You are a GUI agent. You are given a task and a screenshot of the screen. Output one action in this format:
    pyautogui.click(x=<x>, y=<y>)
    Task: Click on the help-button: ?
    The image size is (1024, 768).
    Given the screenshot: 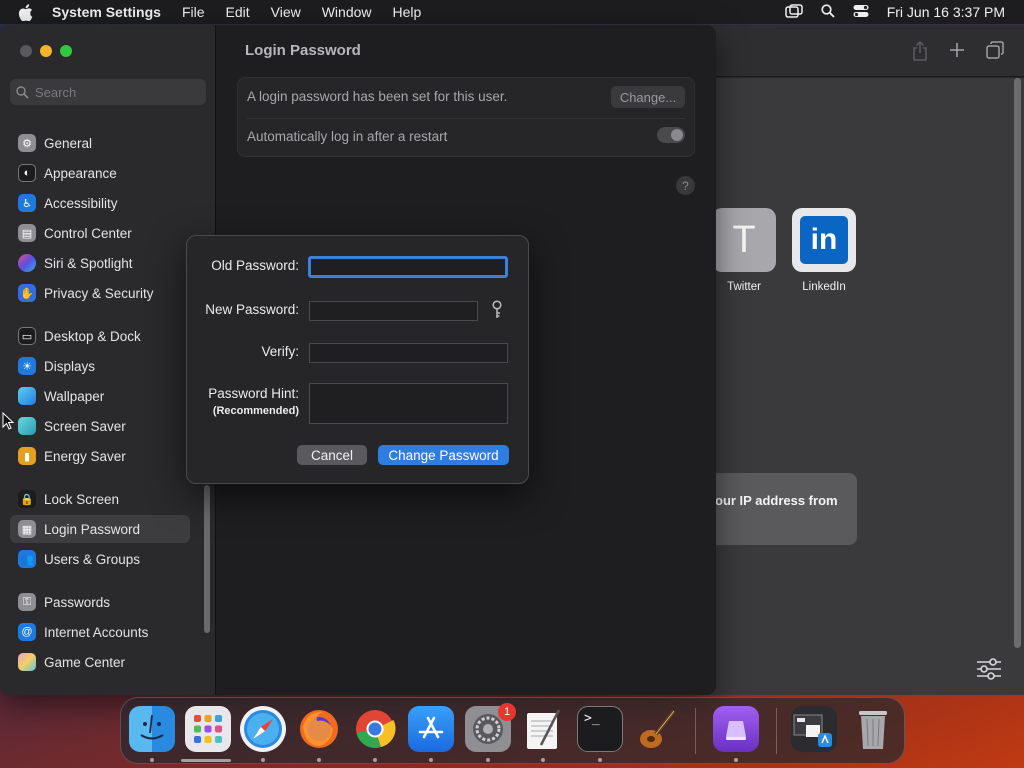 What is the action you would take?
    pyautogui.click(x=685, y=185)
    